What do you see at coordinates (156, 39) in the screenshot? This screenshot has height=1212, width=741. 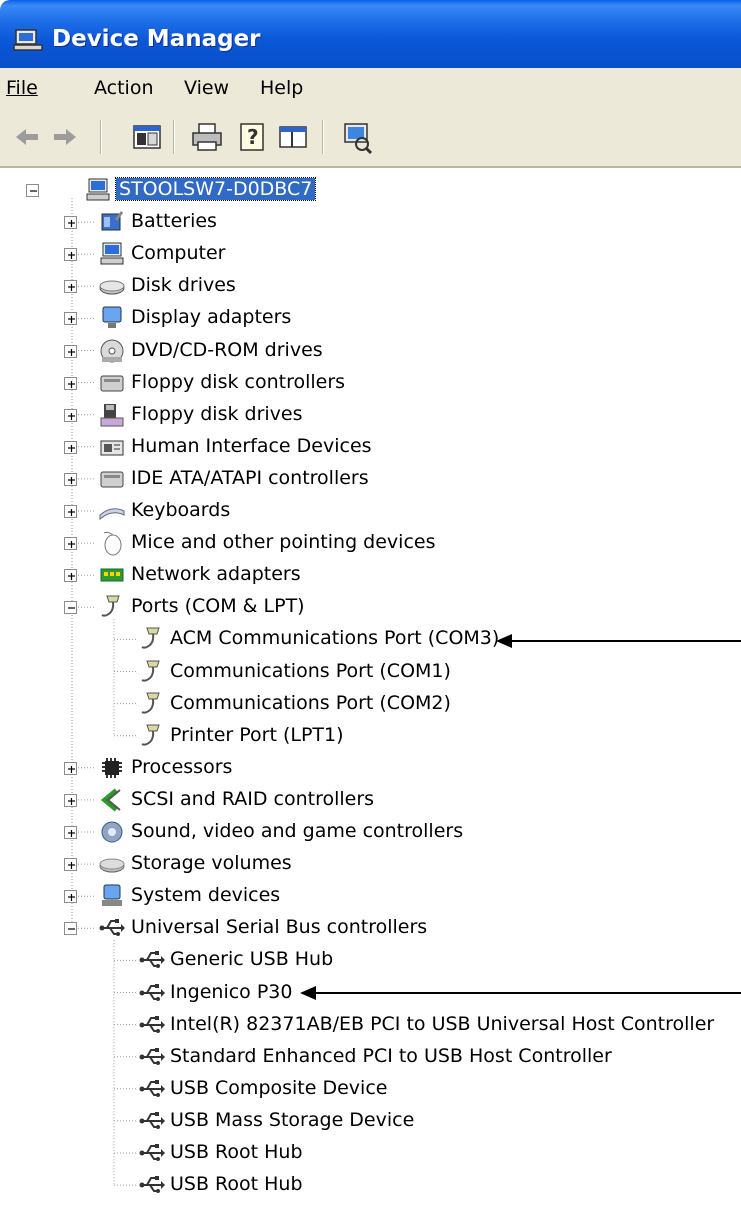 I see `window-title: Device Manager` at bounding box center [156, 39].